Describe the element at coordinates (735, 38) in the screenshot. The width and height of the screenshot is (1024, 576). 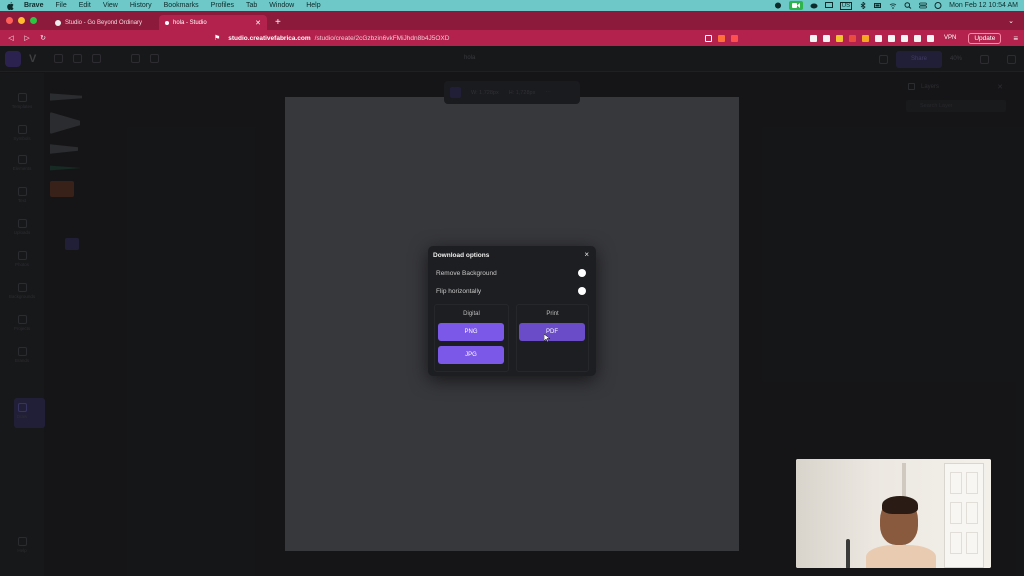
I see `brave-rewards-icon` at that location.